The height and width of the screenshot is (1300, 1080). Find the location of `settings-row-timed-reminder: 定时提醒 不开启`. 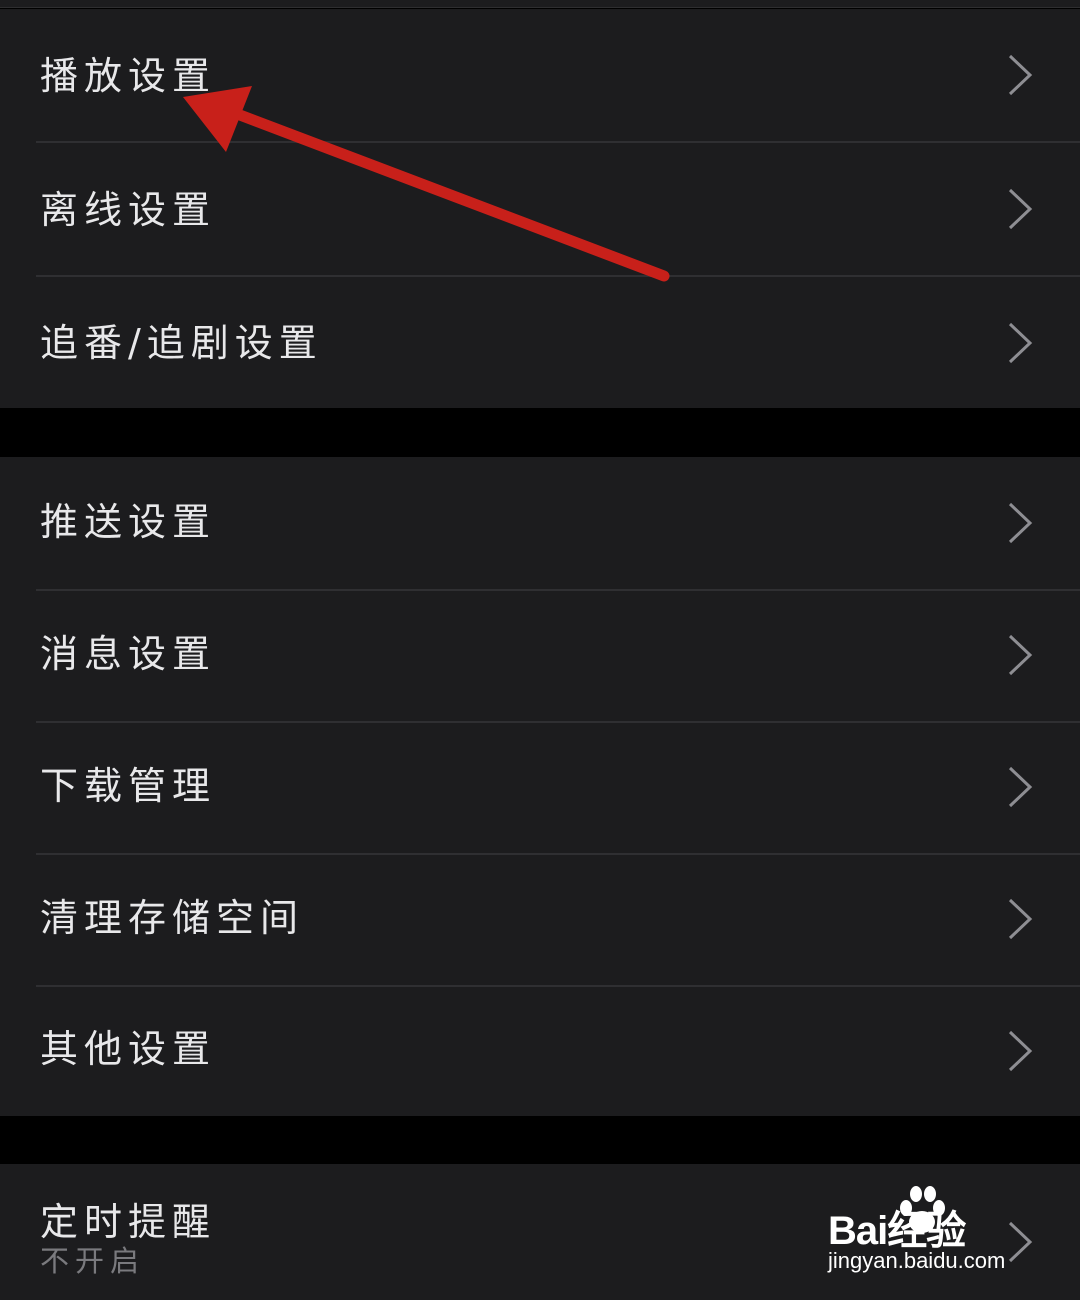

settings-row-timed-reminder: 定时提醒 不开启 is located at coordinates (540, 1232).